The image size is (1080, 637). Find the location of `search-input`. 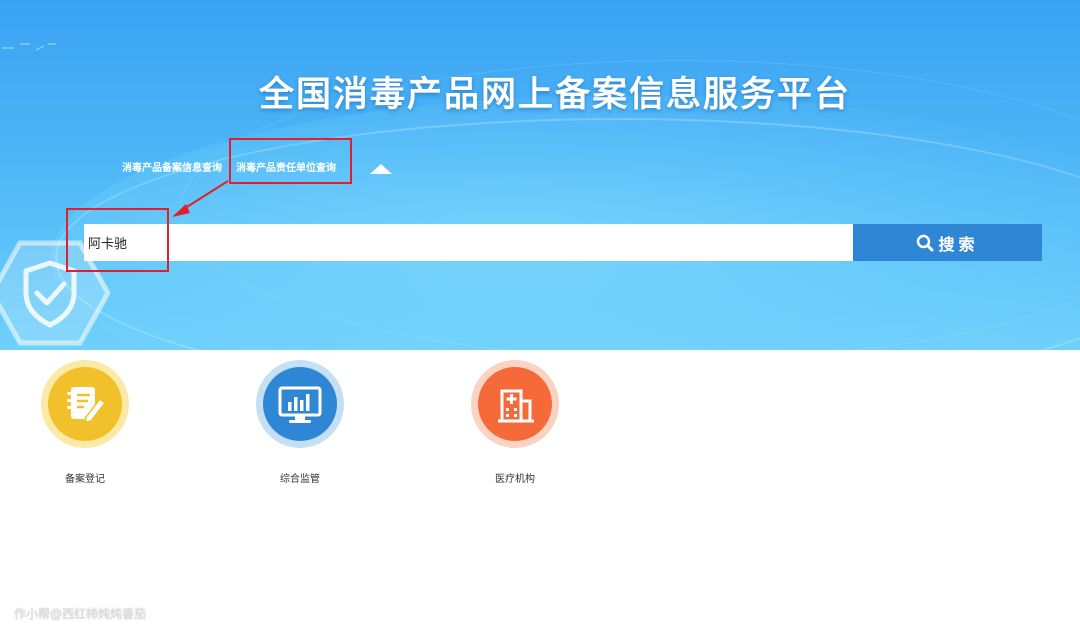

search-input is located at coordinates (469, 242).